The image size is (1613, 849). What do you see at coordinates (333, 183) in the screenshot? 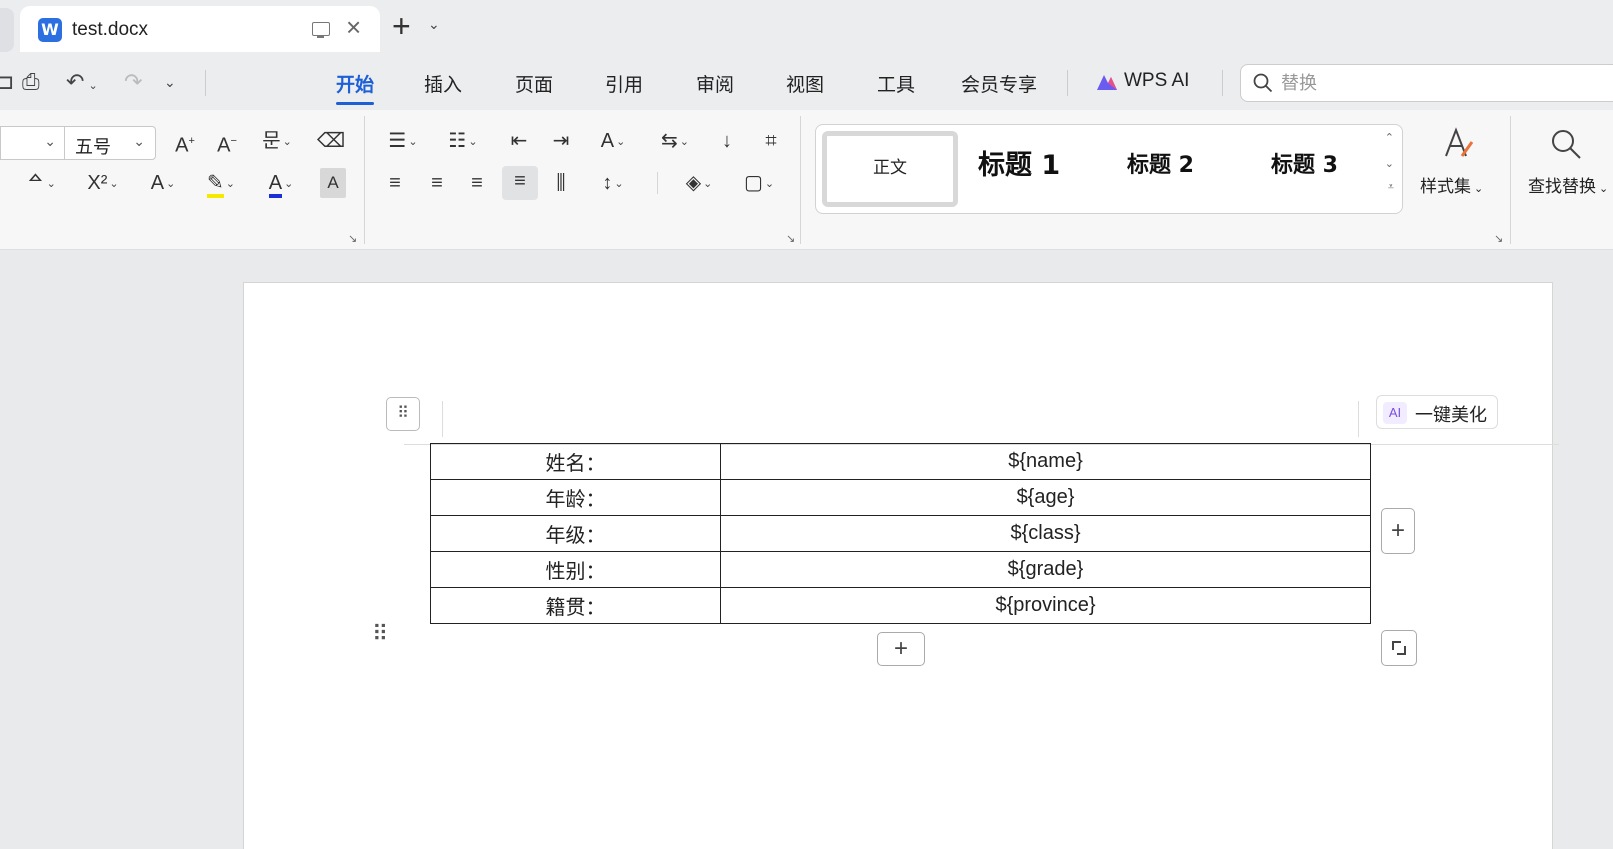
I see `char-shading-icon: A` at bounding box center [333, 183].